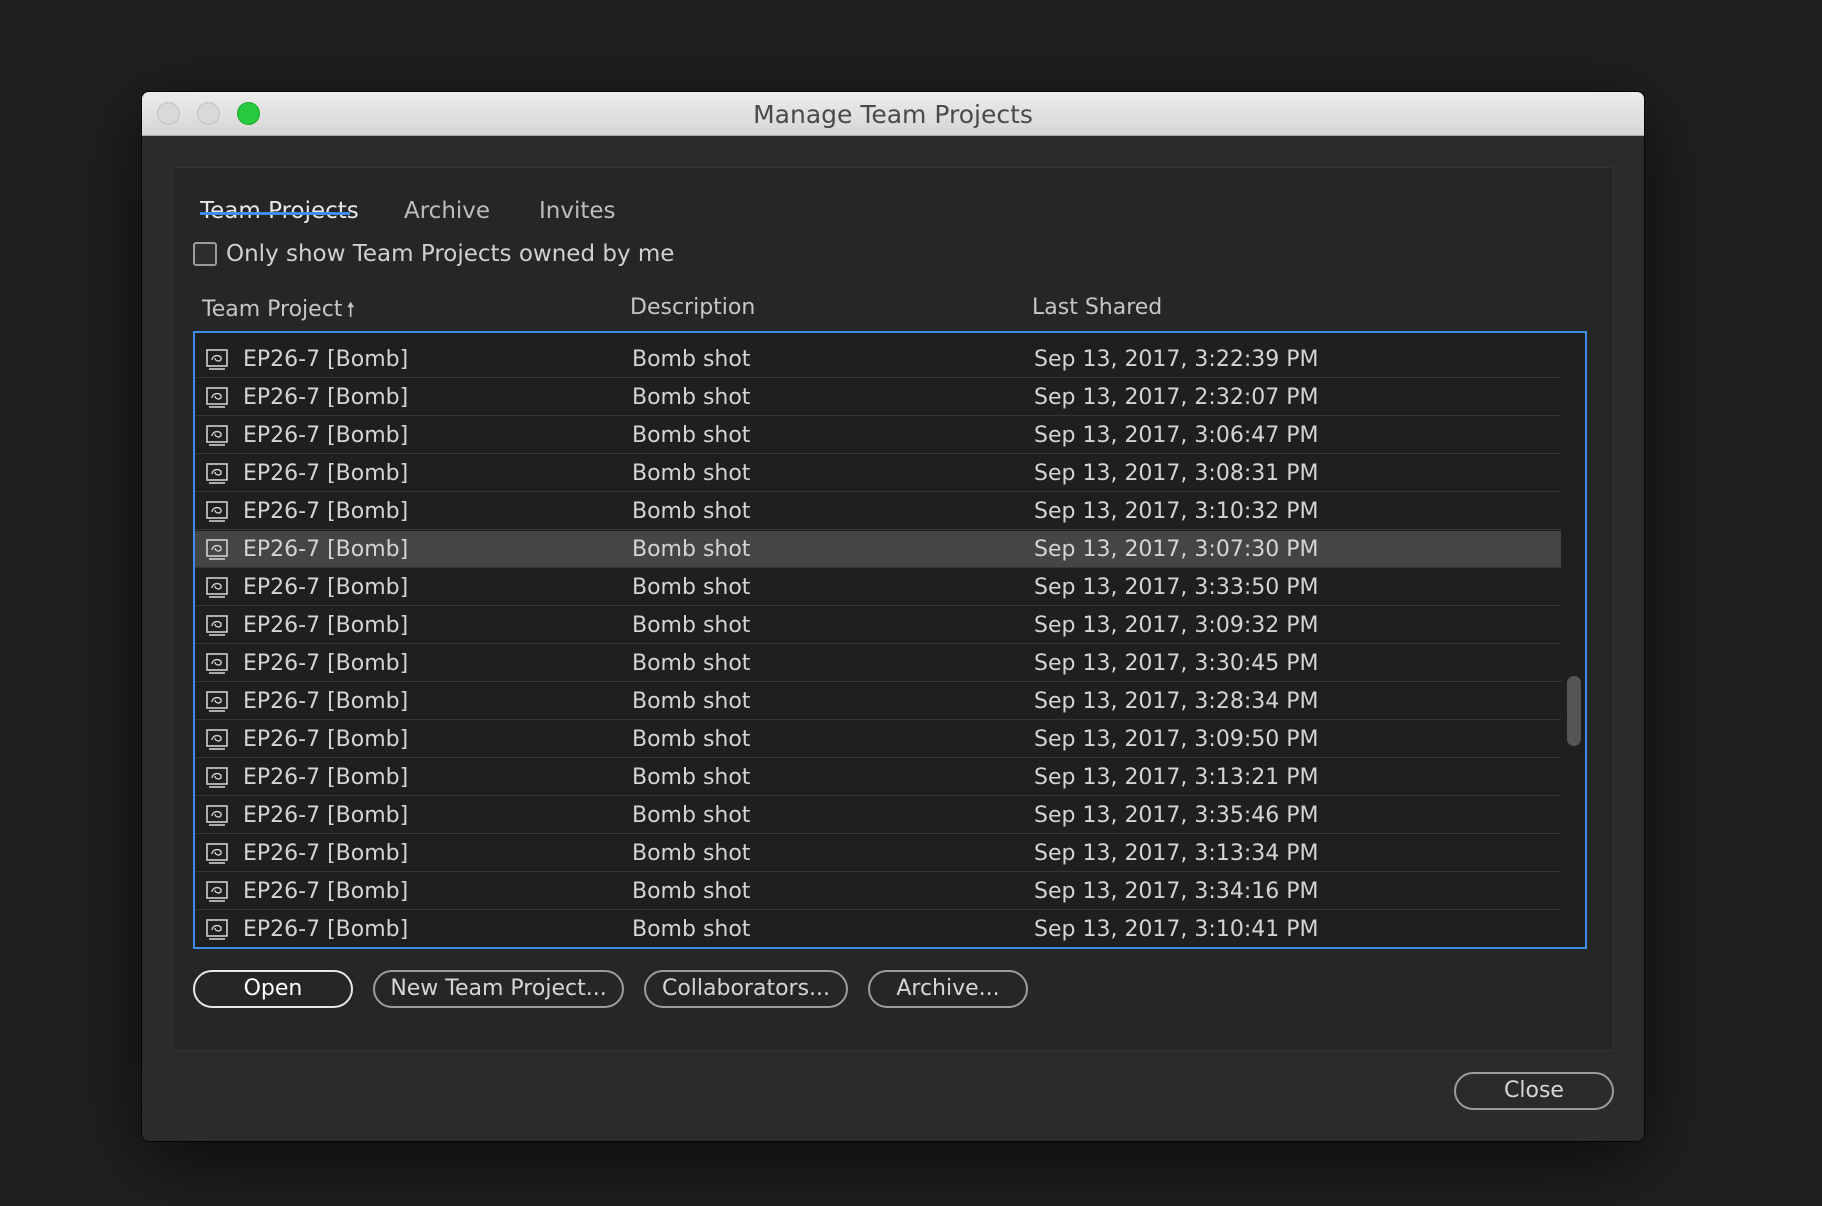  I want to click on cell-last-shared: Sep 13, 2017, 3:06:47 PM, so click(1176, 435).